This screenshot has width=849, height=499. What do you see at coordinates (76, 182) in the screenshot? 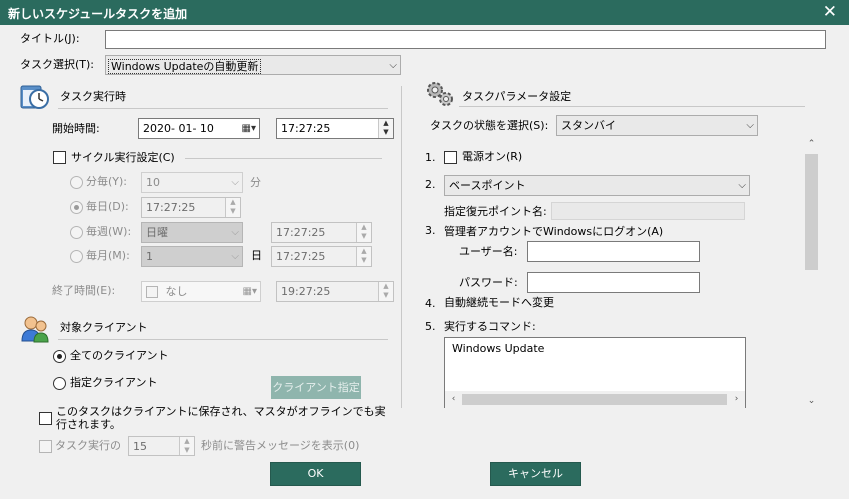
I see `per-minute-radio` at bounding box center [76, 182].